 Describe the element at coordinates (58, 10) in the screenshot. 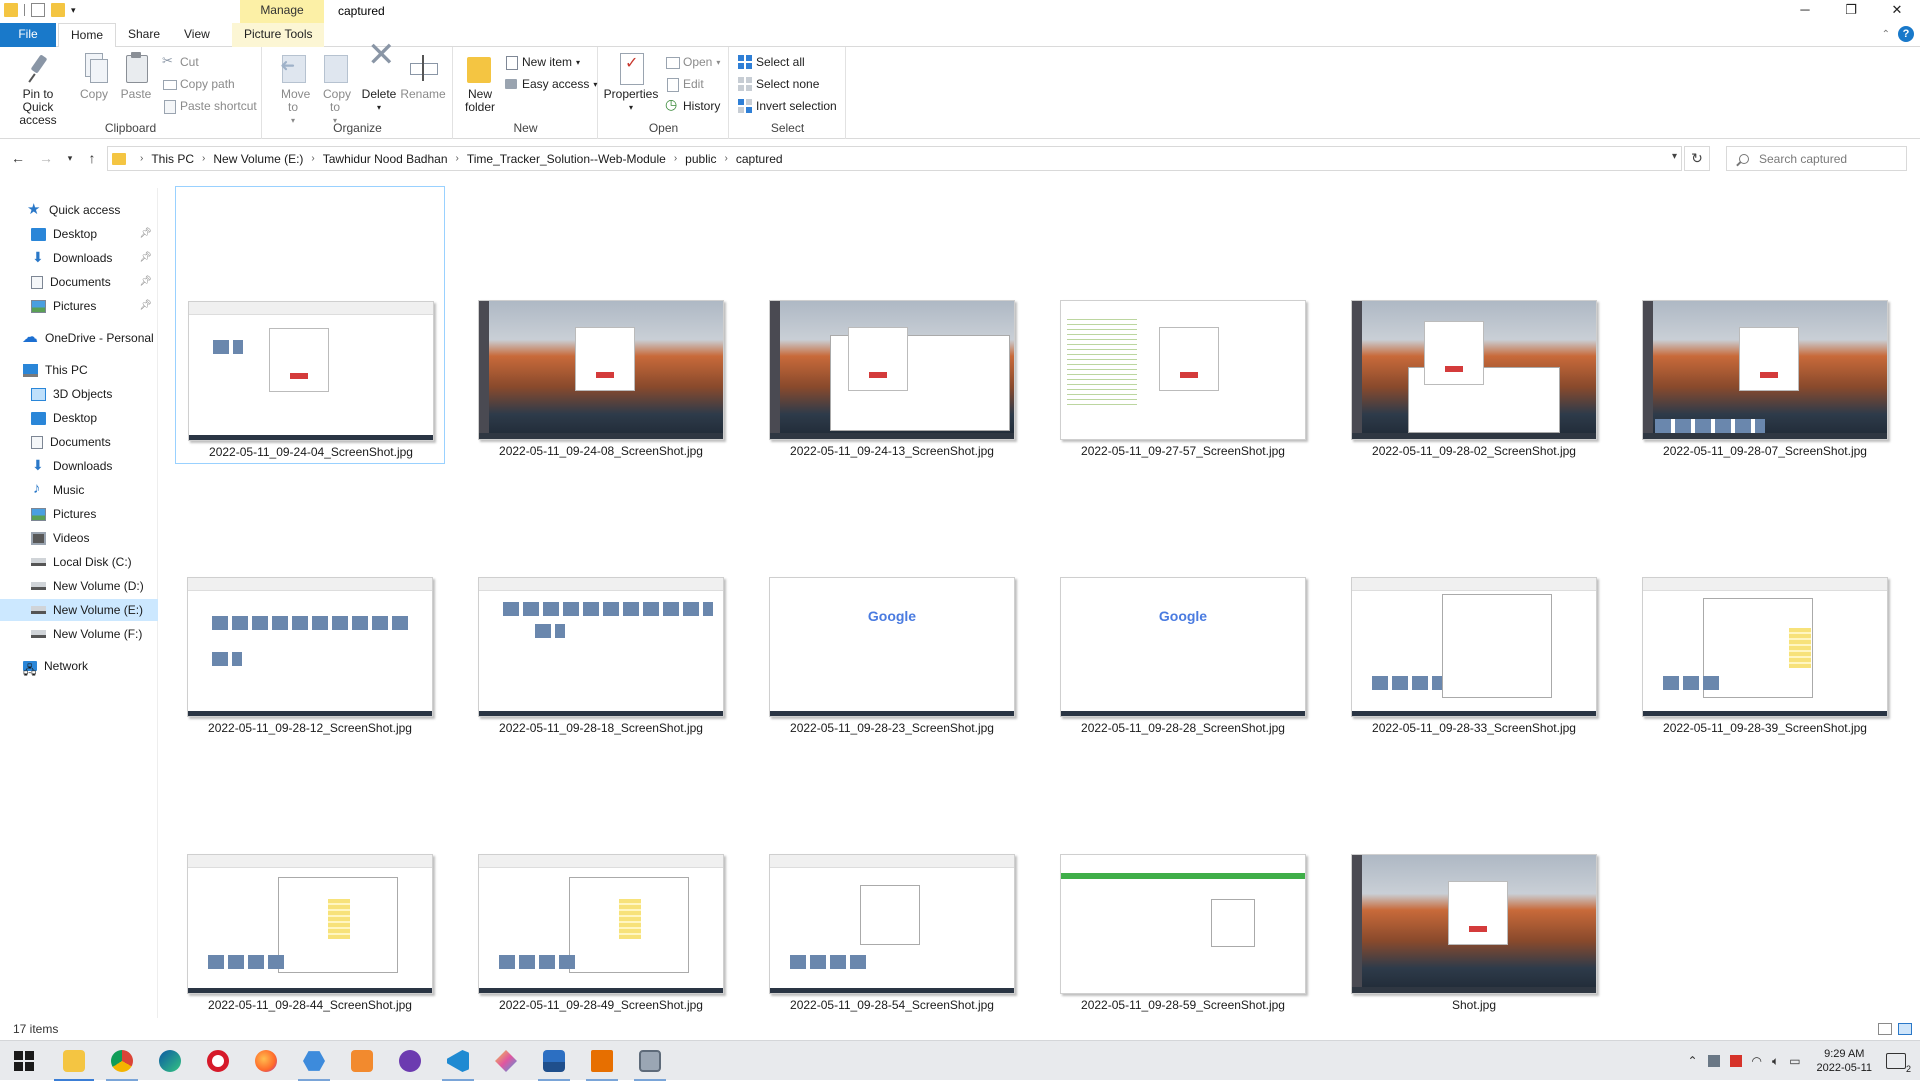

I see `new-folder-icon` at that location.